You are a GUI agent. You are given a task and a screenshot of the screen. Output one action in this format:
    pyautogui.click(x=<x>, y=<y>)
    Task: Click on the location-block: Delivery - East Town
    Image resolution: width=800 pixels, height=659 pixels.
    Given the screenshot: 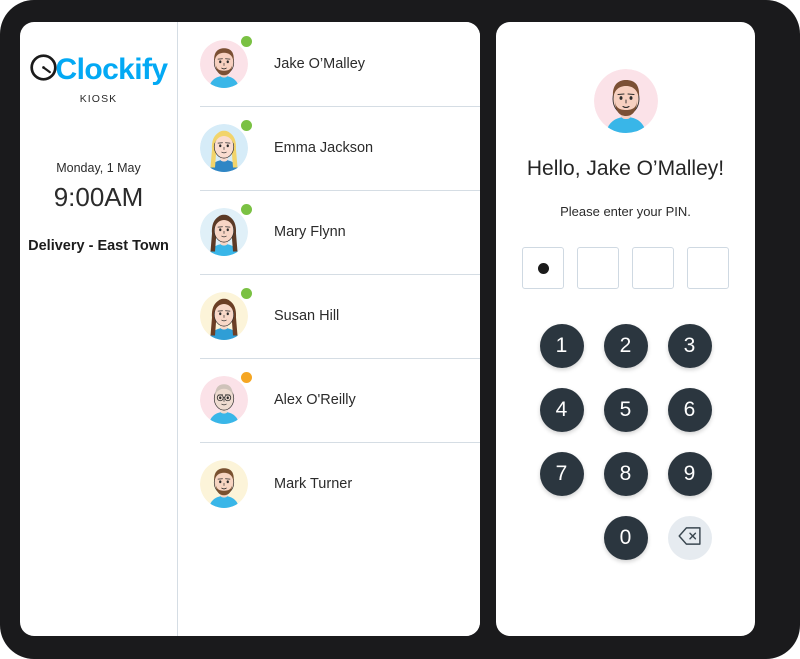 What is the action you would take?
    pyautogui.click(x=98, y=246)
    